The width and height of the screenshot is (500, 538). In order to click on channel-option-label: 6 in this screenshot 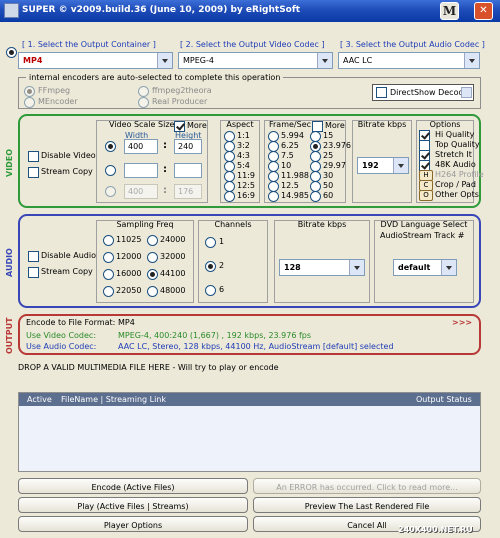, I will do `click(222, 289)`.